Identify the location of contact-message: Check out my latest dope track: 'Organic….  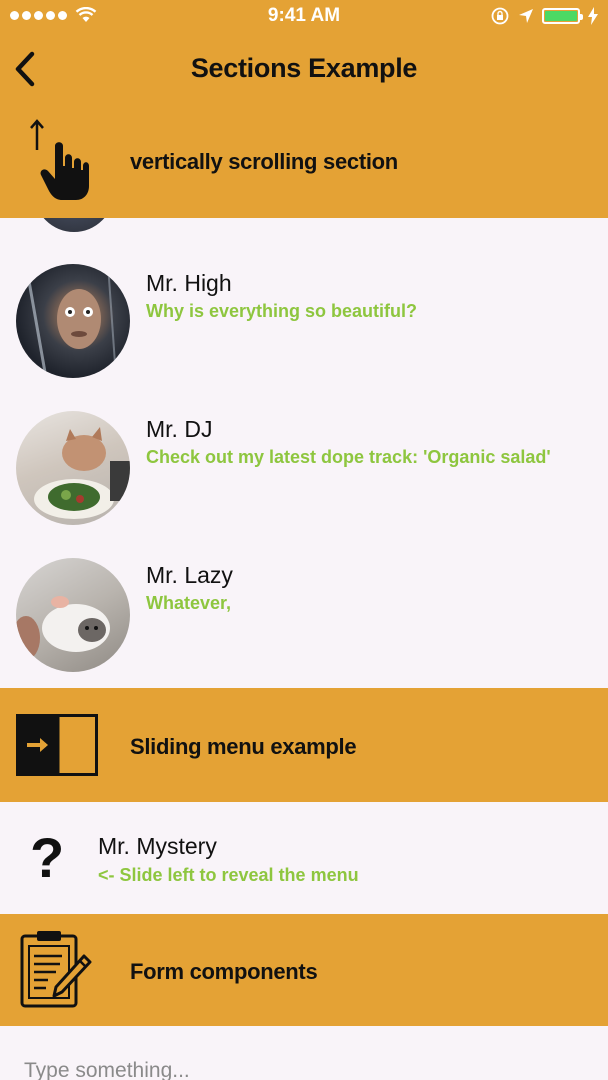
(348, 457).